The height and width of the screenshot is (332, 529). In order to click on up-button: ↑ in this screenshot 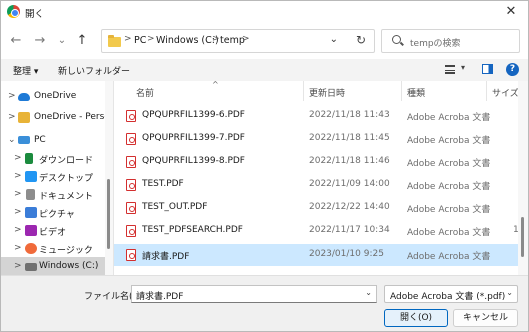, I will do `click(82, 41)`.